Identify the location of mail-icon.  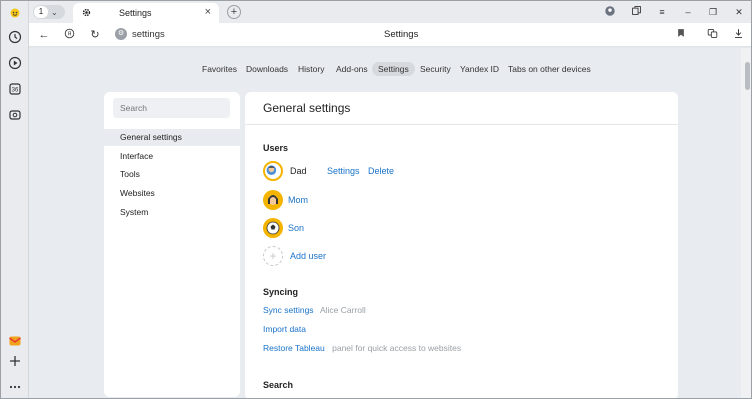
(15, 341).